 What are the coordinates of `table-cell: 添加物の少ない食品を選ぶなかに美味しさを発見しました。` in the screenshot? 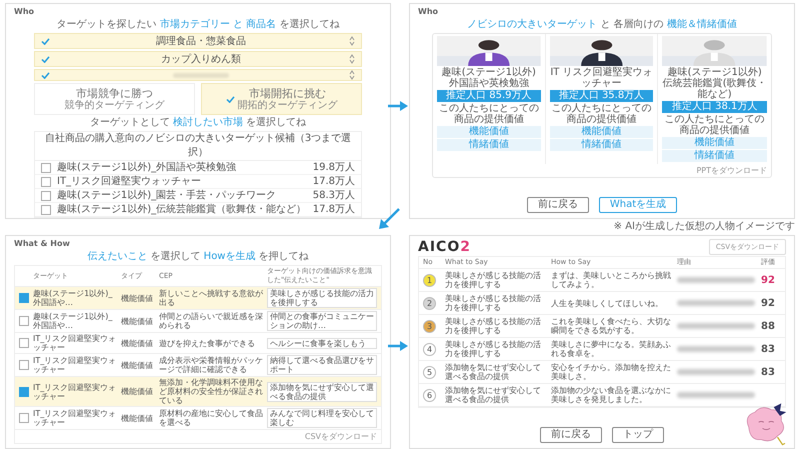 It's located at (611, 395).